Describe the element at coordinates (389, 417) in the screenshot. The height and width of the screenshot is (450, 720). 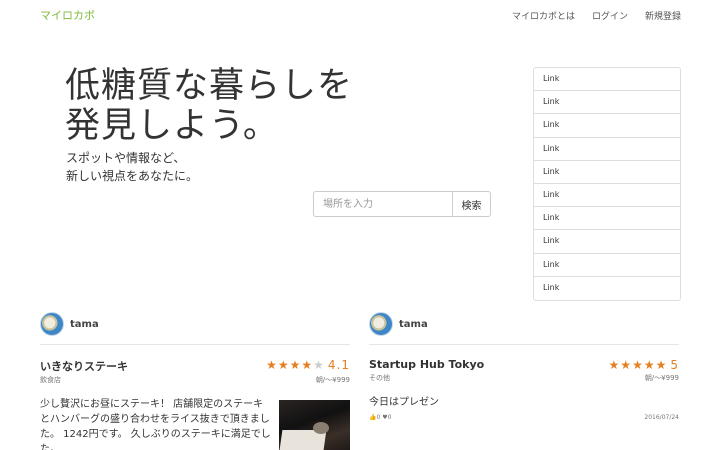
I see `heart-count: 0` at that location.